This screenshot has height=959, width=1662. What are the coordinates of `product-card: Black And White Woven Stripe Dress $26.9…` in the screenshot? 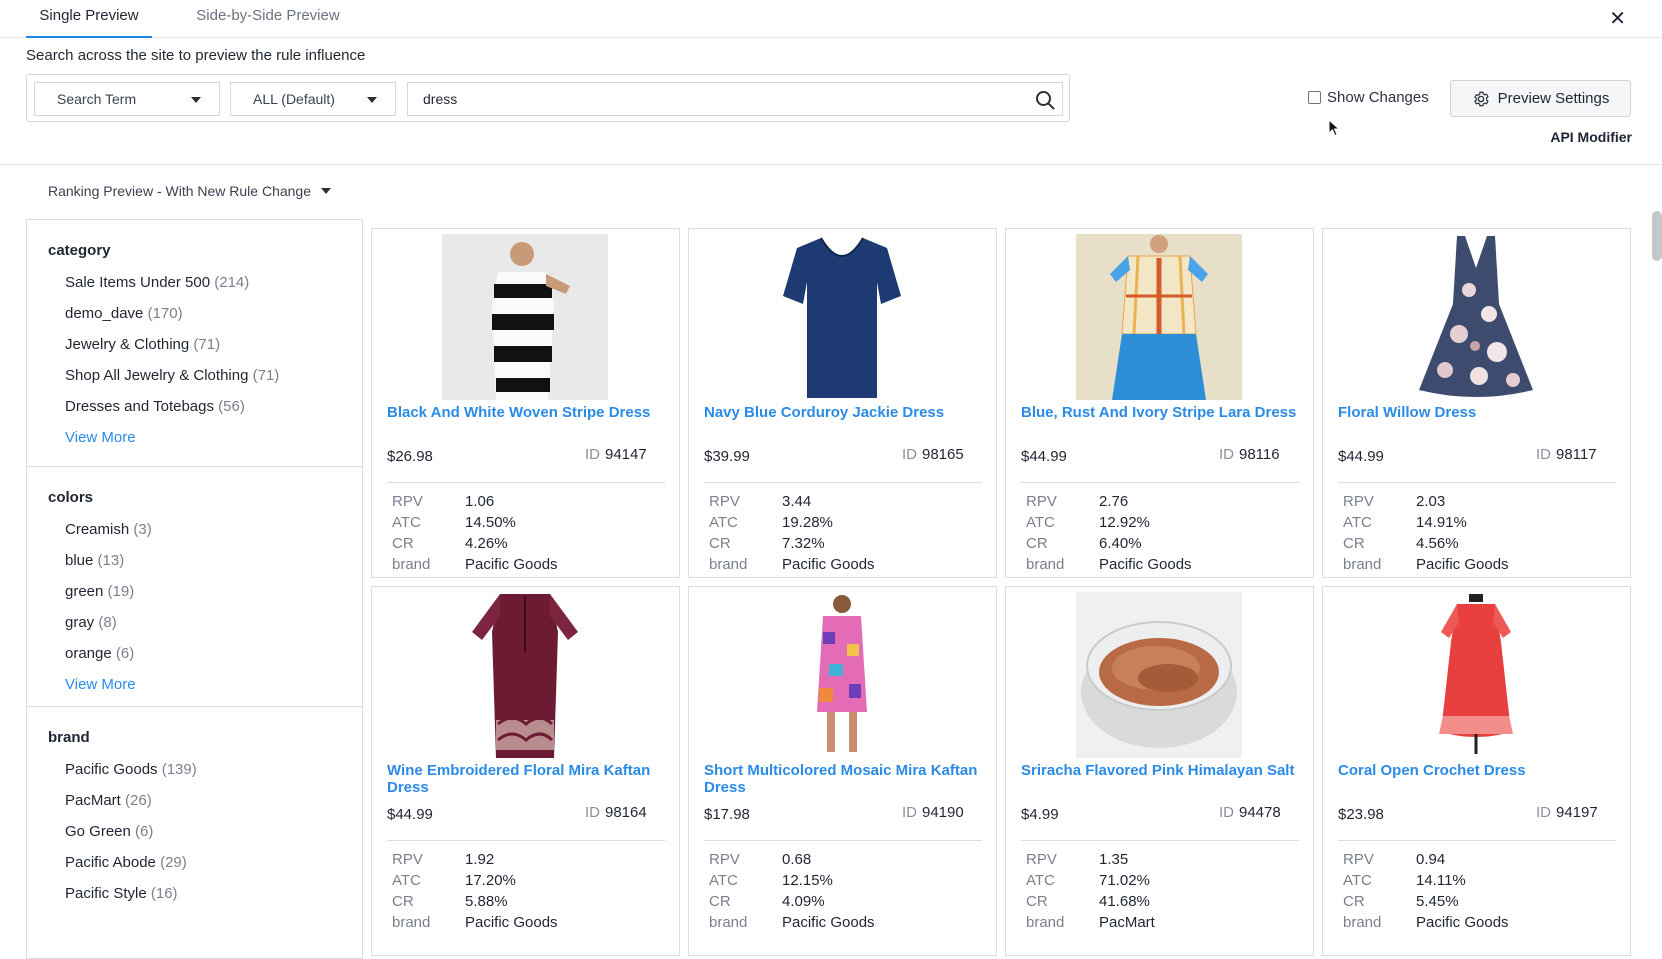 It's located at (525, 403).